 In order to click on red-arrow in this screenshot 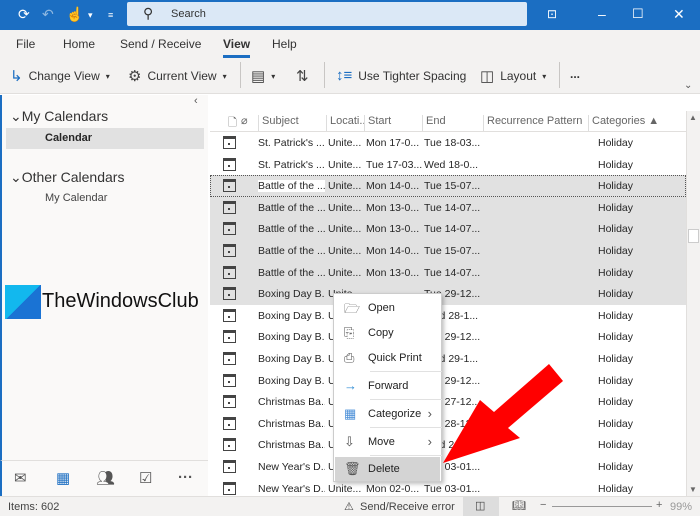, I will do `click(503, 413)`.